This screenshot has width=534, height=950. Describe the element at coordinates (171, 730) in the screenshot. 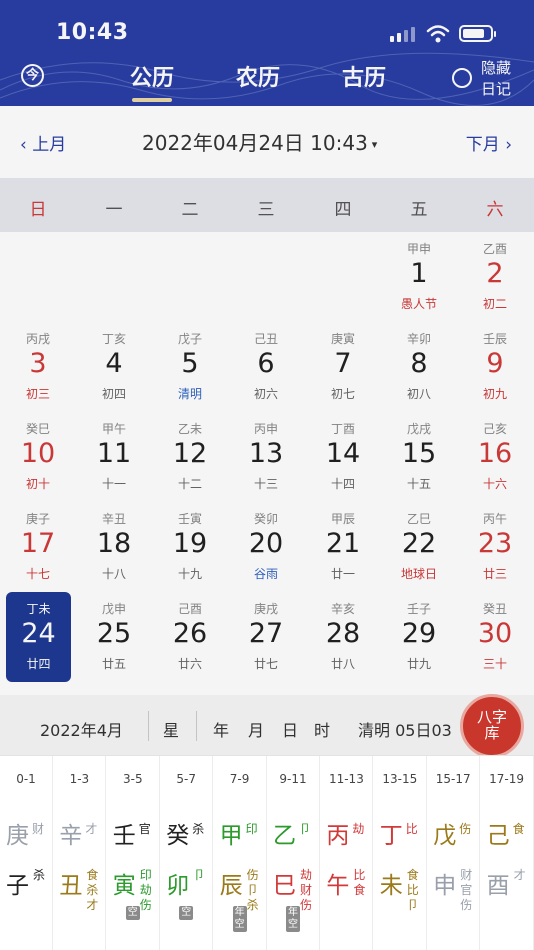

I see `summary-xing: 星` at that location.